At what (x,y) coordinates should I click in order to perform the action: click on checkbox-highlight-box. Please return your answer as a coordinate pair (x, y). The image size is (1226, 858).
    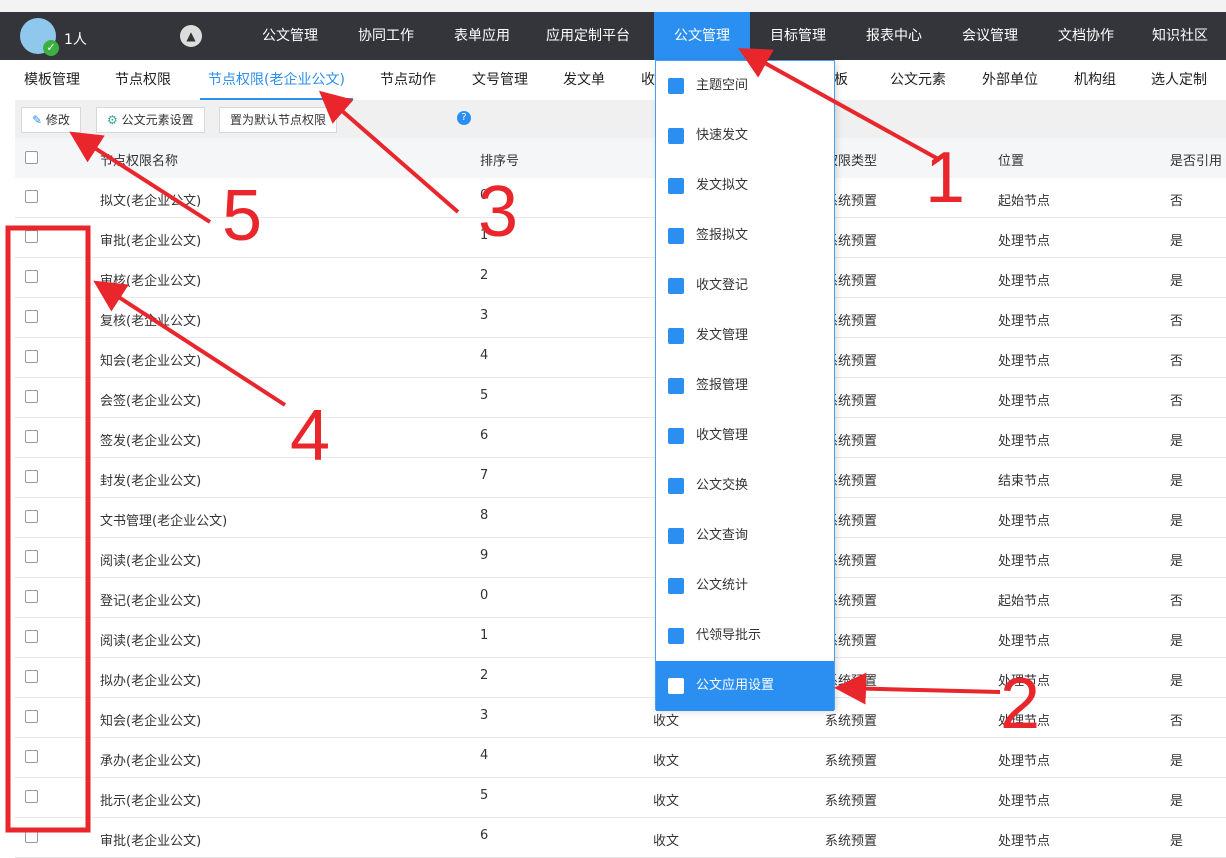
    Looking at the image, I should click on (48, 529).